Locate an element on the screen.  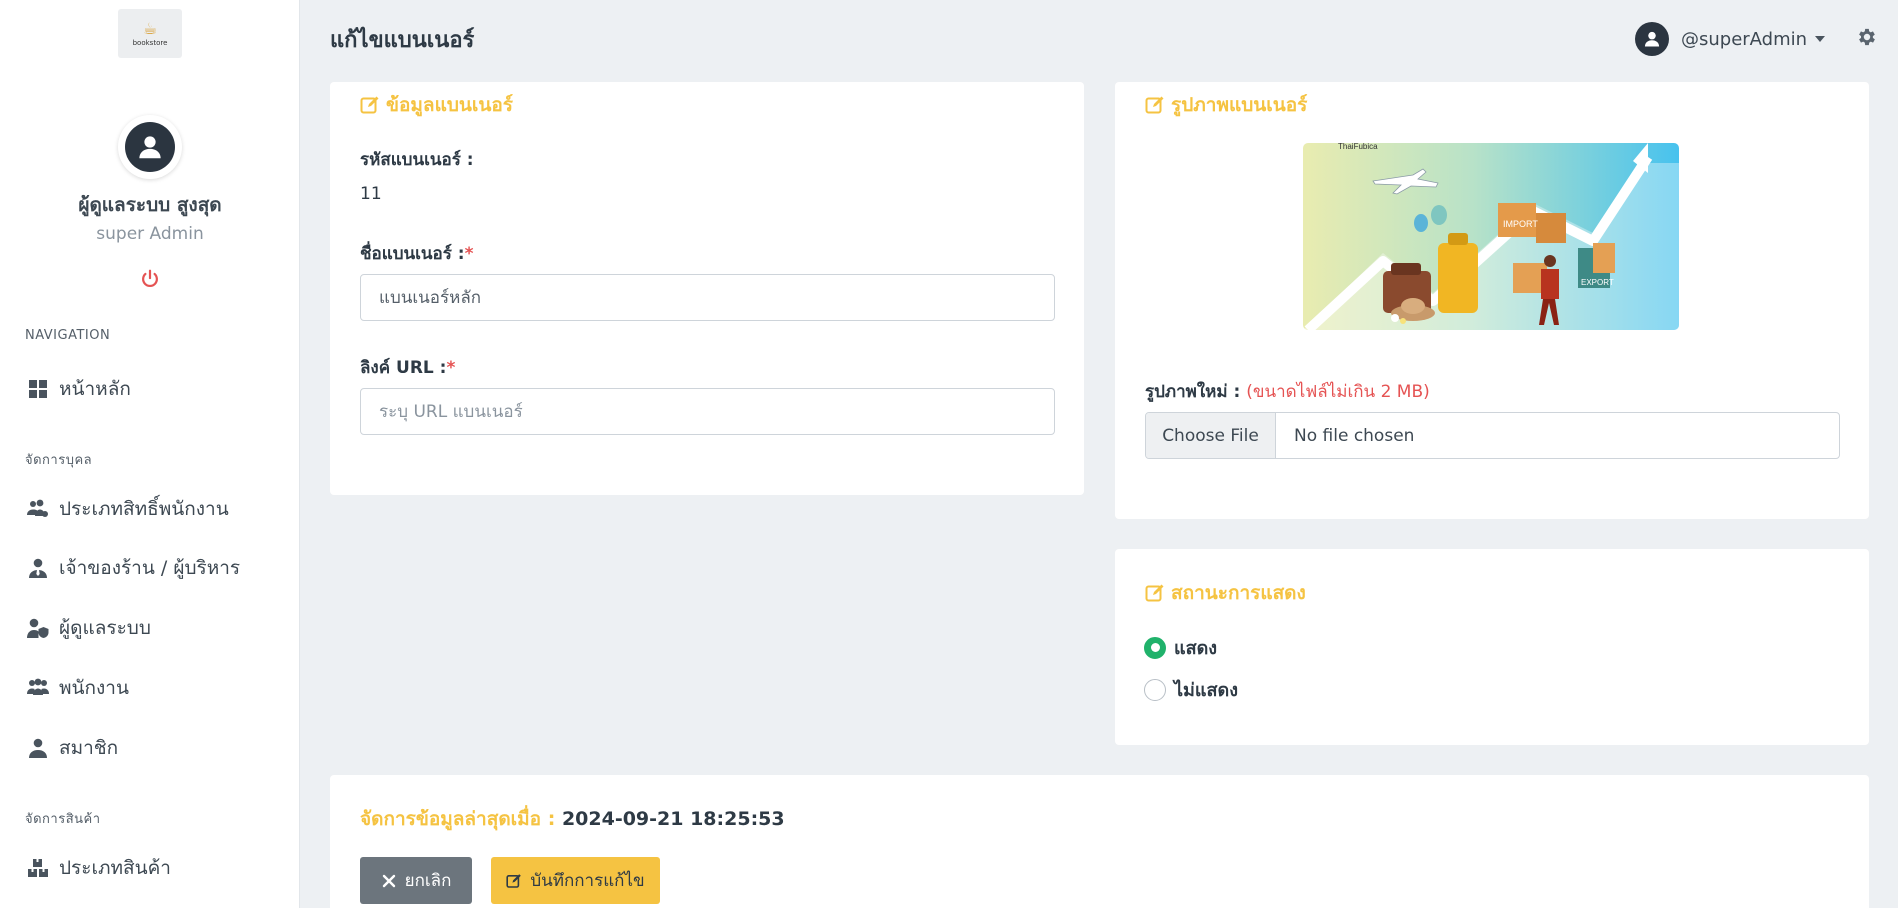
new-image-label: รูปภาพใหม่ : (ขนาดไฟล์ไม่เกิน 2 MB) is located at coordinates (1287, 391).